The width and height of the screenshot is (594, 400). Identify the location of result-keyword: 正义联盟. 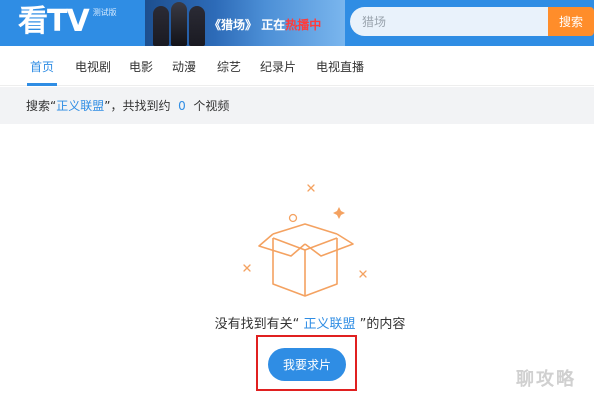
(80, 106).